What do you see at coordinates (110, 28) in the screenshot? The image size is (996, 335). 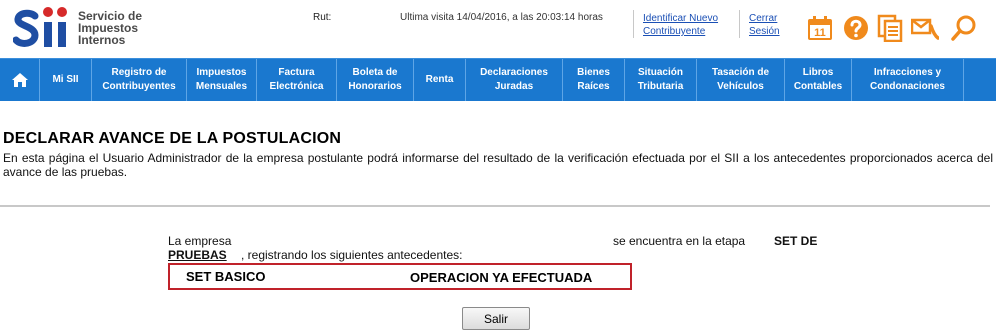 I see `logo-text: Servicio de Impuestos Internos` at bounding box center [110, 28].